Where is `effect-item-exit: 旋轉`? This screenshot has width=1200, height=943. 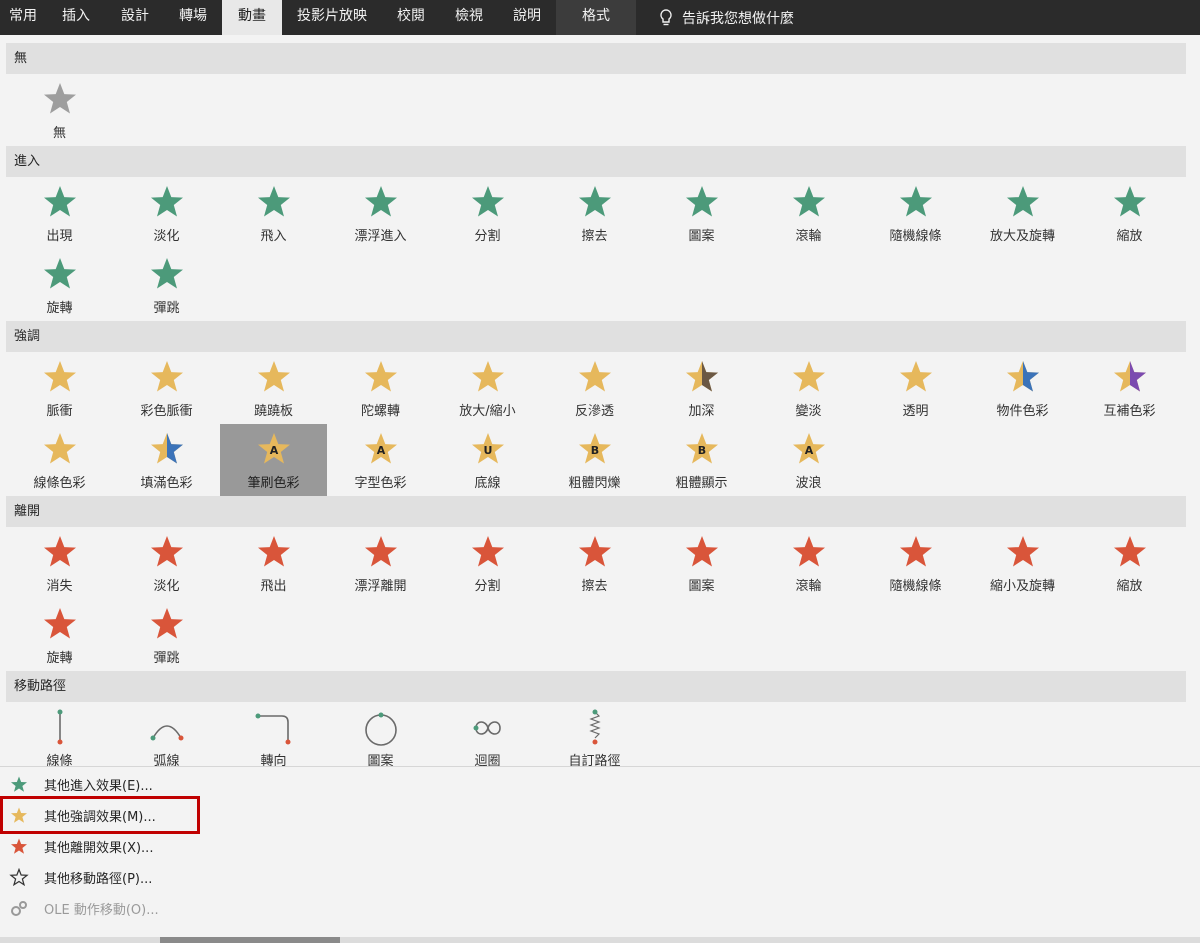 effect-item-exit: 旋轉 is located at coordinates (59, 635).